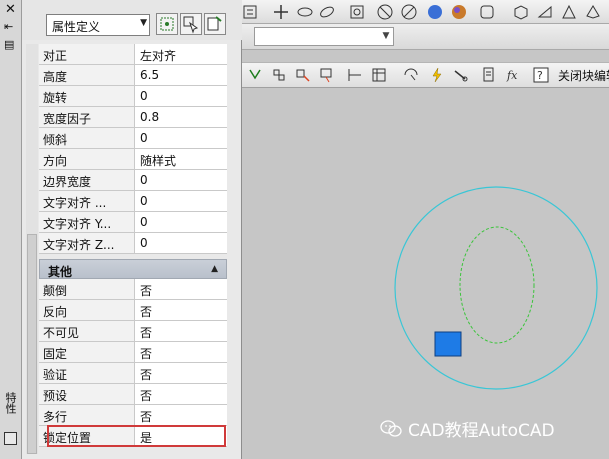  Describe the element at coordinates (251, 12) in the screenshot. I see `3d-orbit-icon` at that location.